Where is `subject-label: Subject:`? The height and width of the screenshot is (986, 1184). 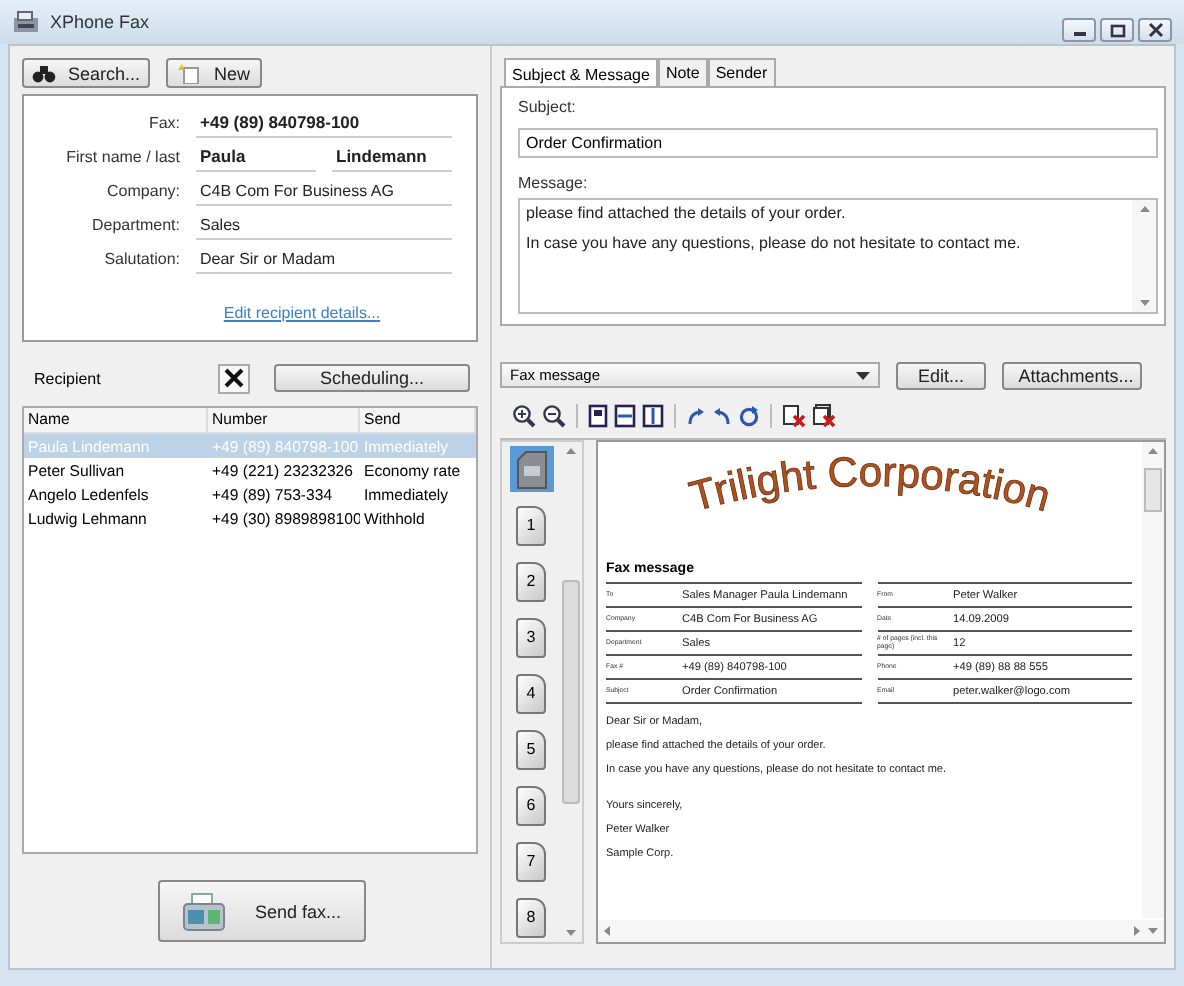 subject-label: Subject: is located at coordinates (548, 107).